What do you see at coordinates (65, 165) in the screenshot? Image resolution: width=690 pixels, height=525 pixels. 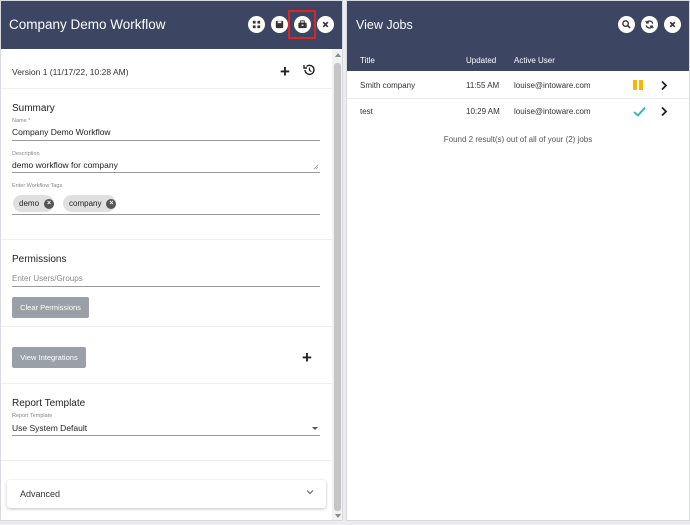 I see `description-field: demo workflow for company` at bounding box center [65, 165].